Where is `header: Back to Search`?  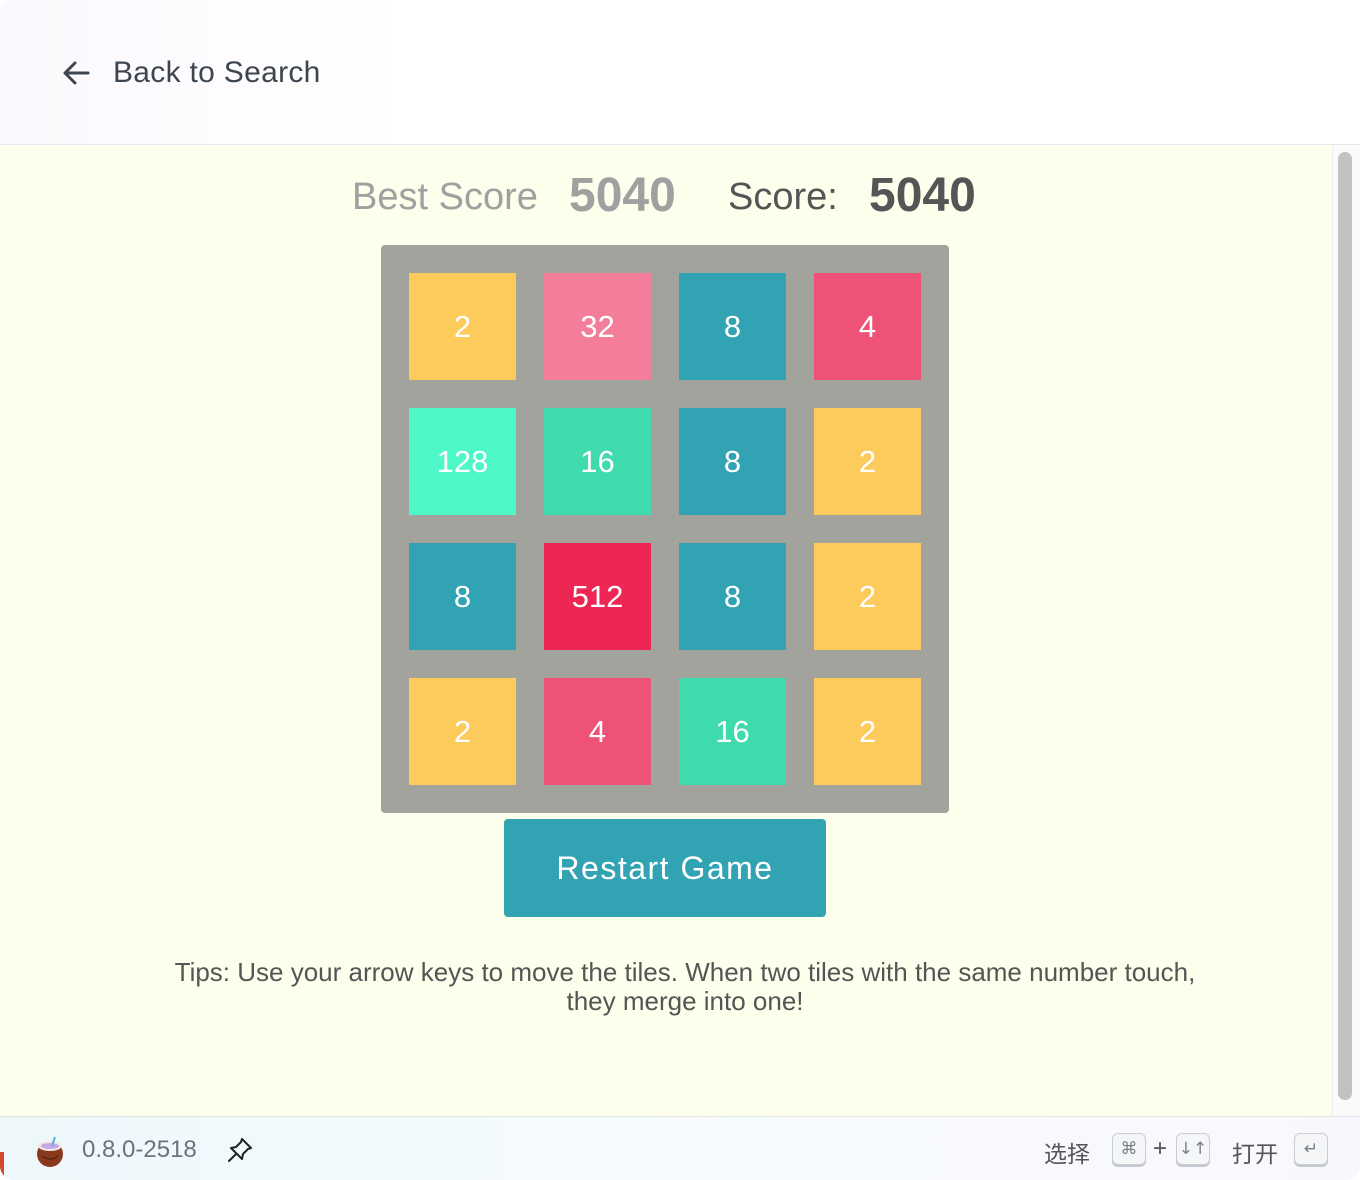
header: Back to Search is located at coordinates (680, 72).